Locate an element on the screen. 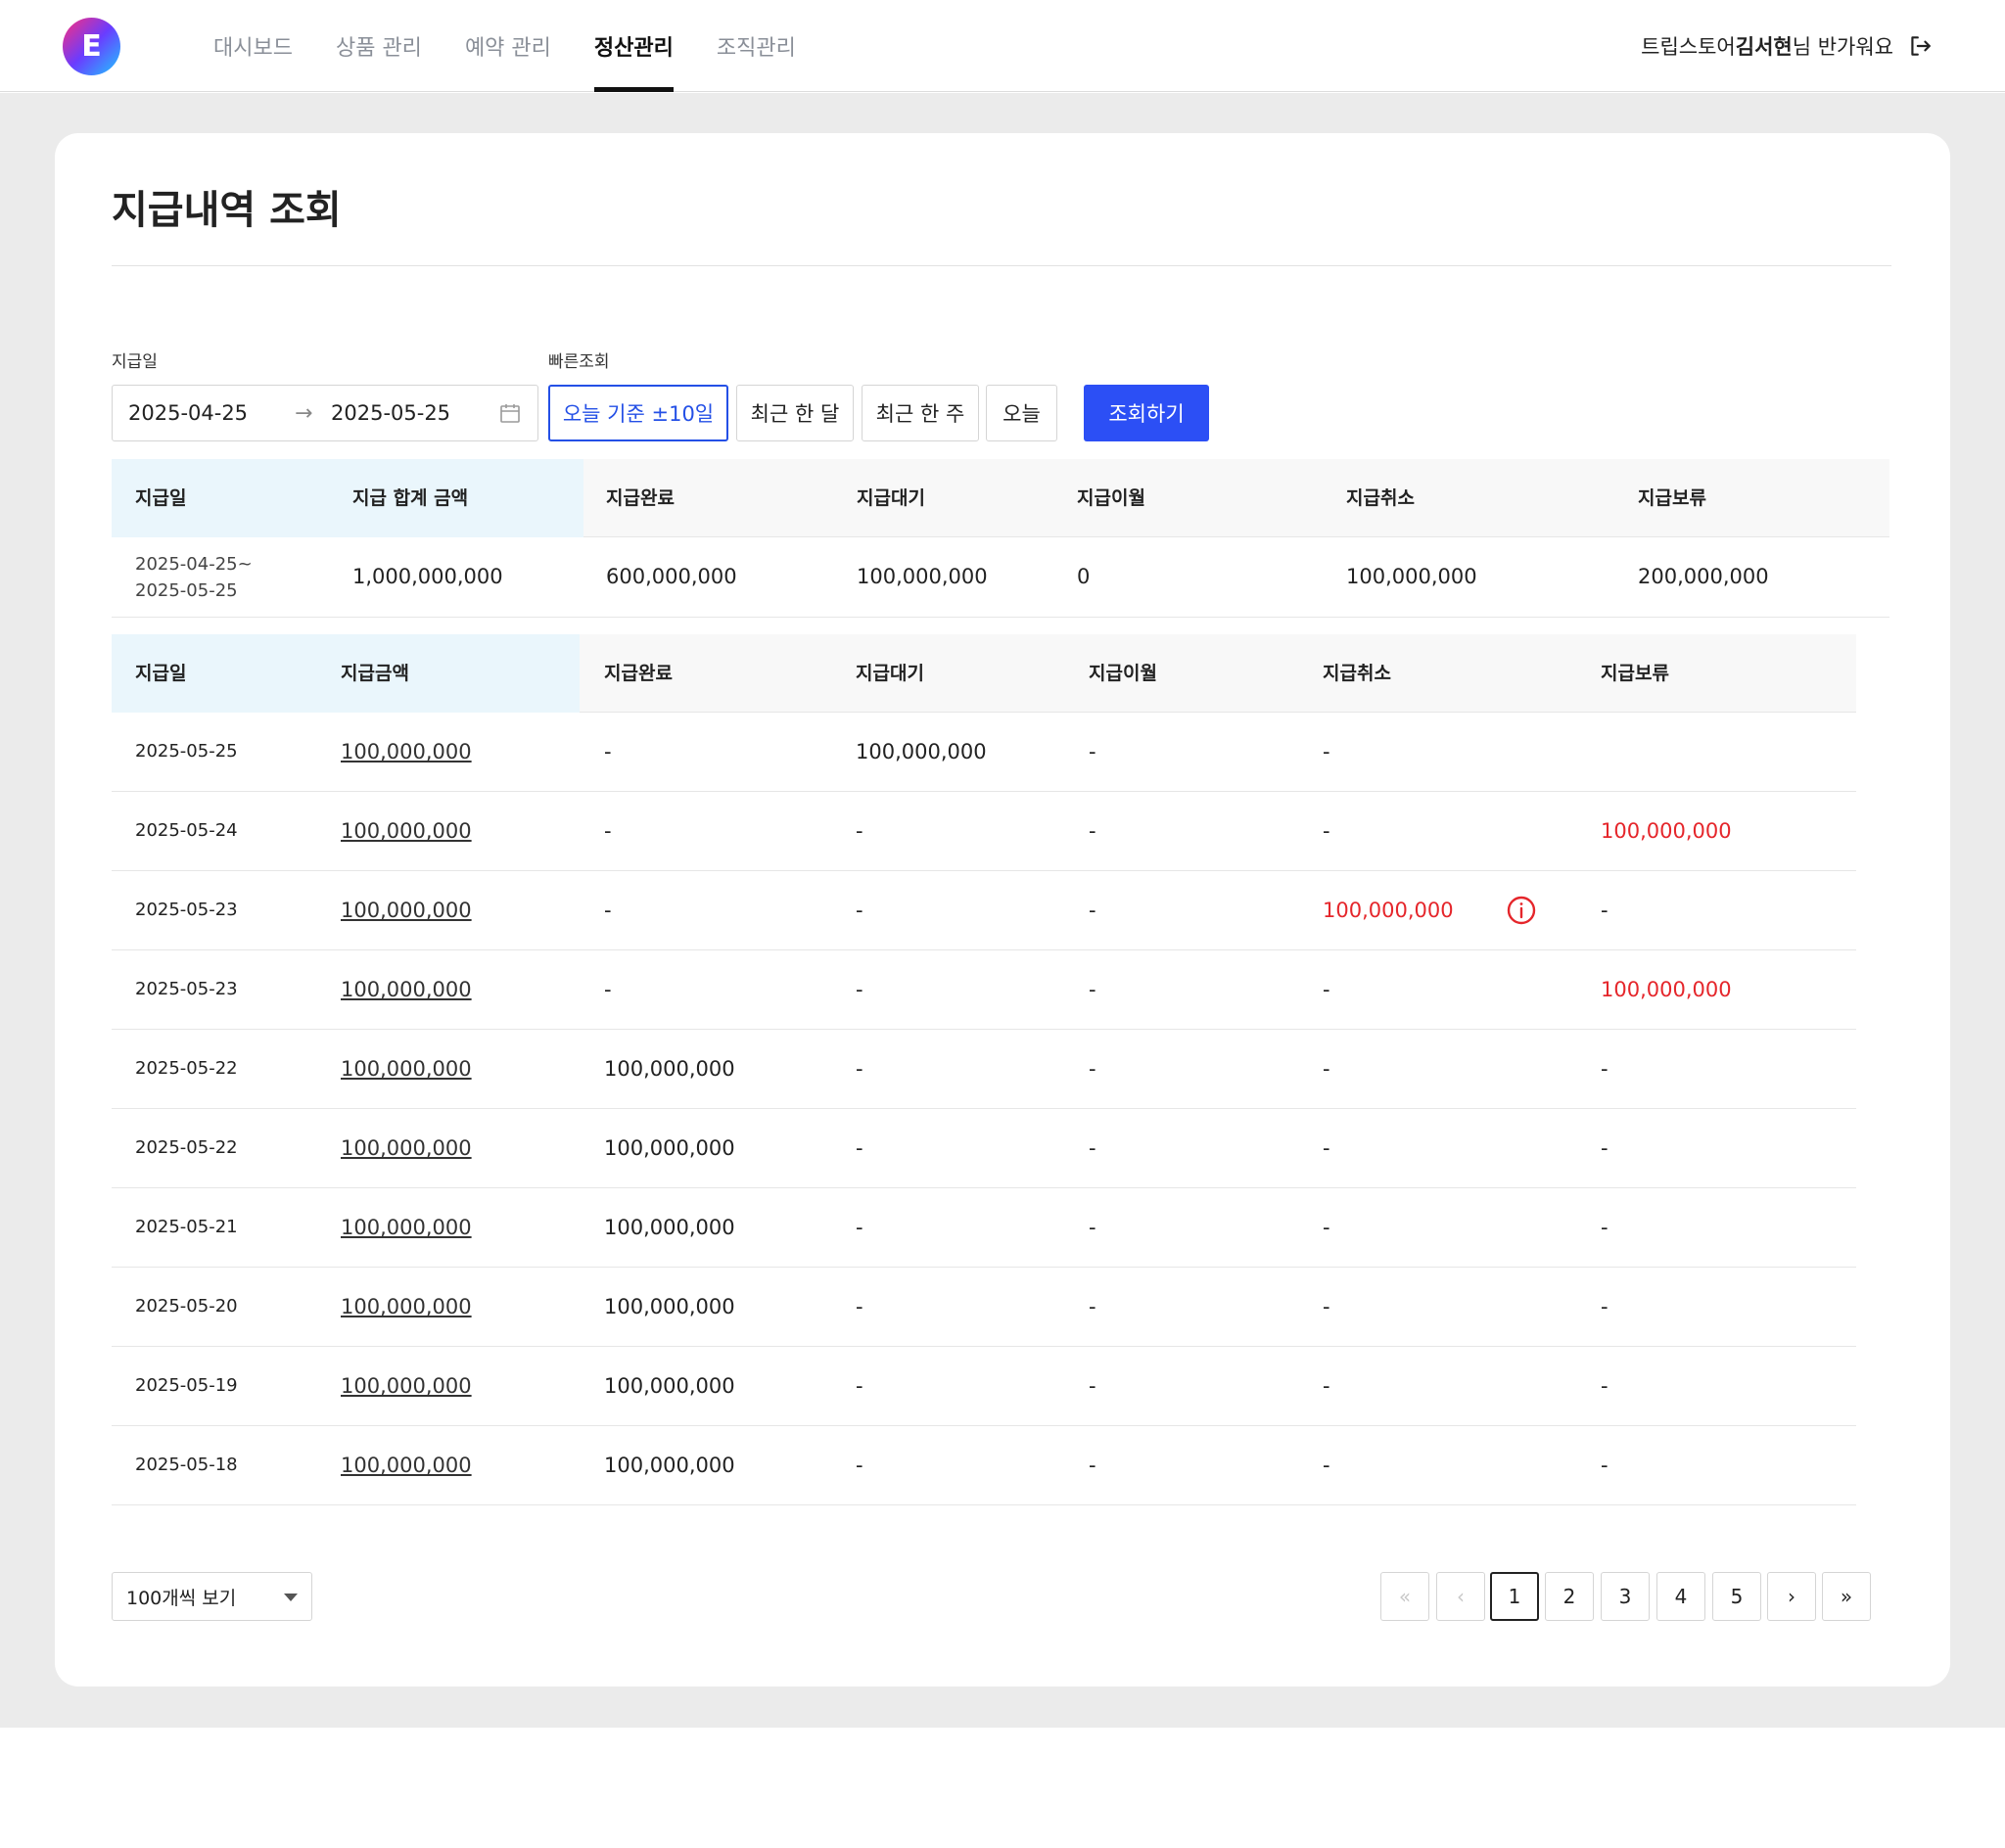  row-cancelled: 100,000,000 is located at coordinates (1388, 910).